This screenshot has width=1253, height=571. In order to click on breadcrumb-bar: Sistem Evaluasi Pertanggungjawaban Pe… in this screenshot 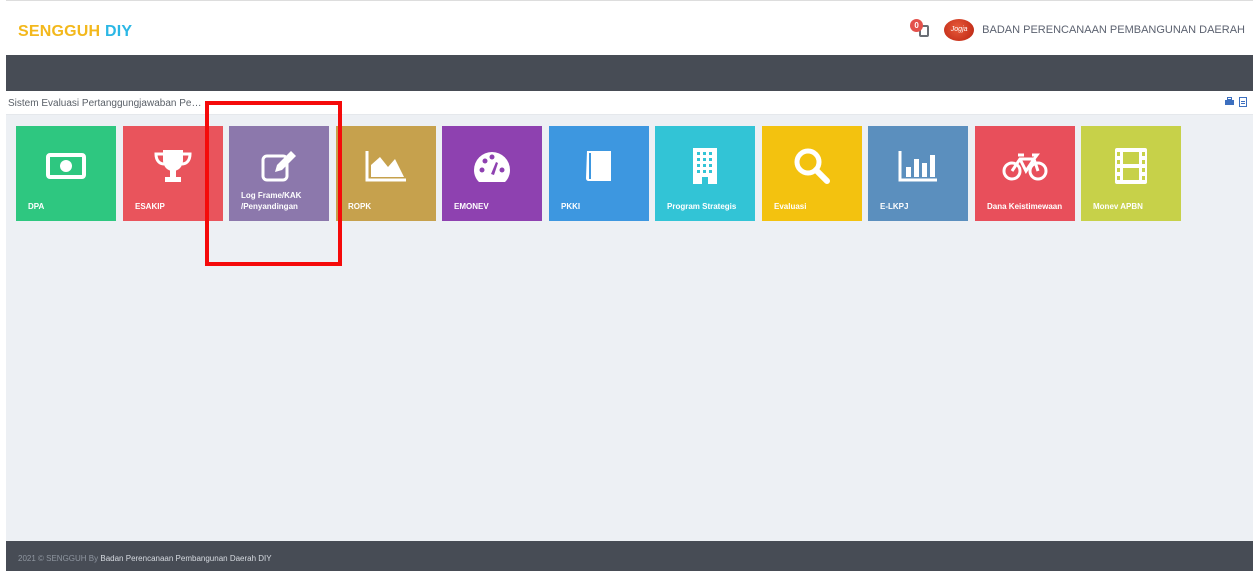, I will do `click(629, 103)`.